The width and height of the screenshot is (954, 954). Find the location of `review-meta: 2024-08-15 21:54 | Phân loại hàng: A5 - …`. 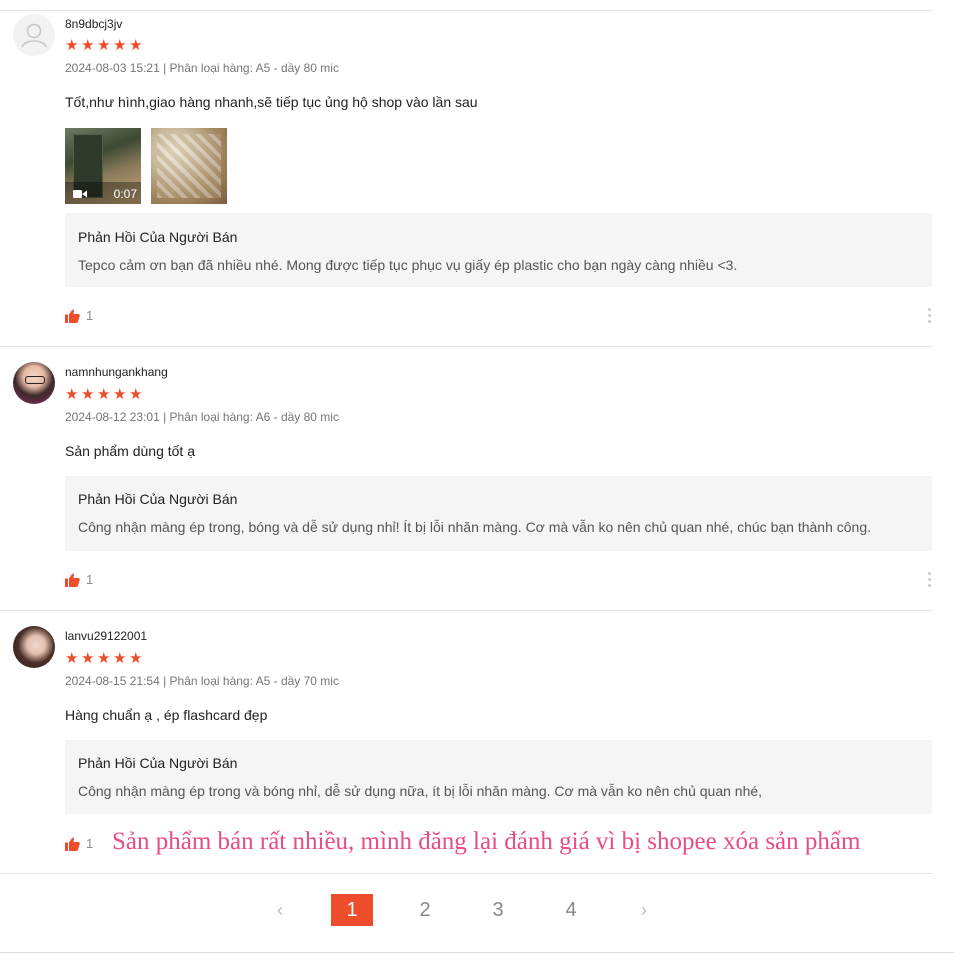

review-meta: 2024-08-15 21:54 | Phân loại hàng: A5 - … is located at coordinates (202, 681).